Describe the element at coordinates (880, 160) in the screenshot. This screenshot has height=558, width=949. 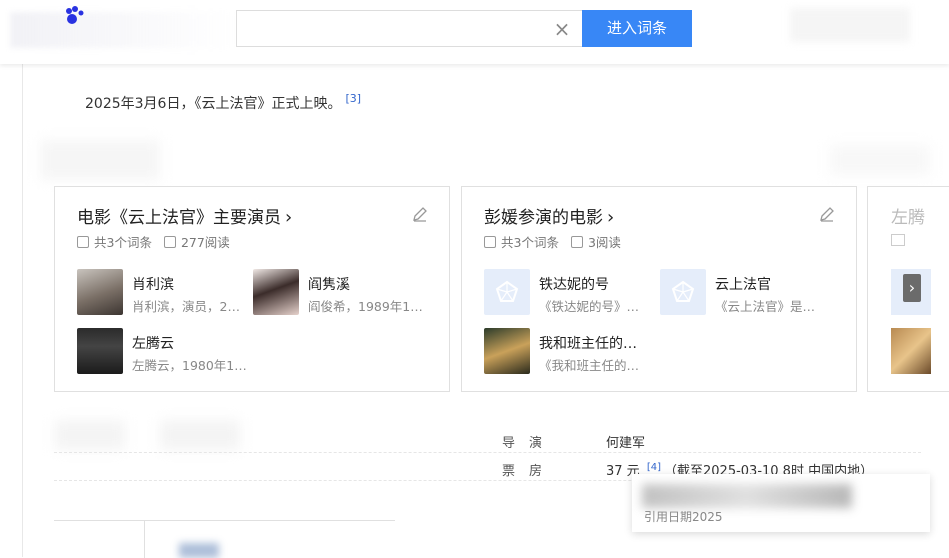
I see `blurred-section-action` at that location.